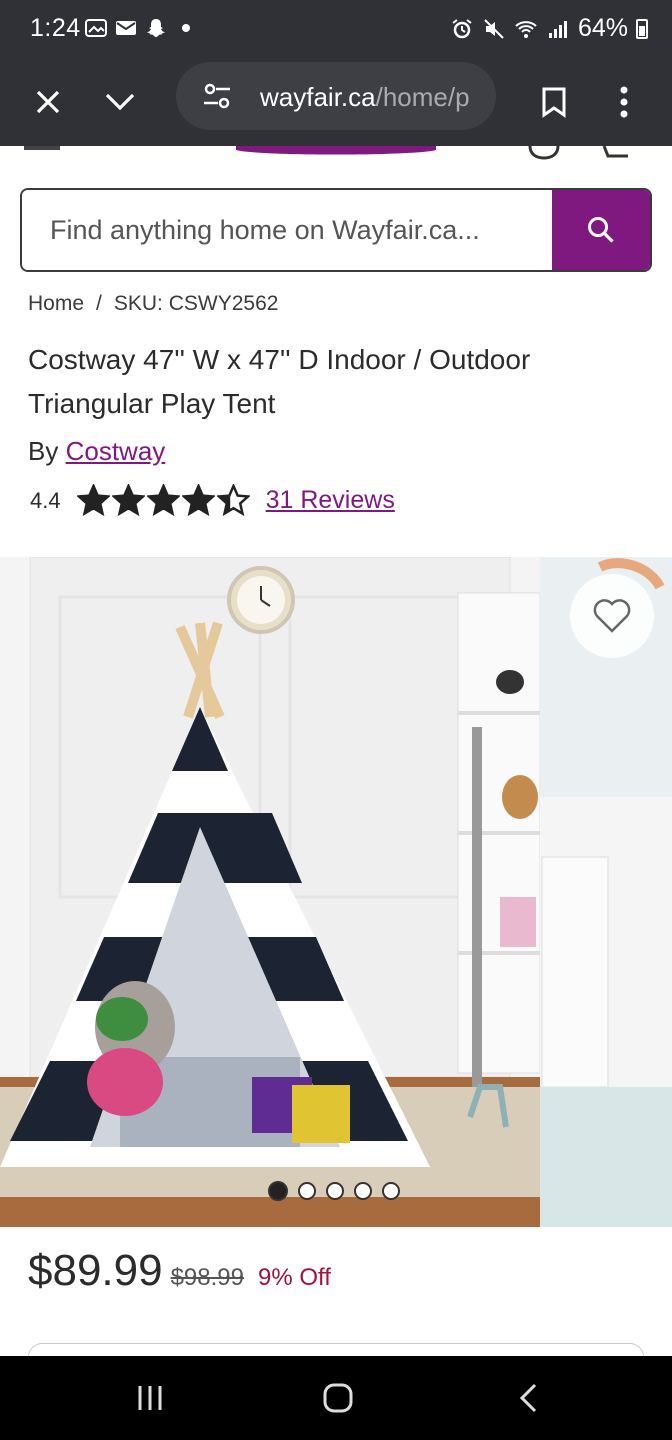 The height and width of the screenshot is (1440, 672). Describe the element at coordinates (330, 500) in the screenshot. I see `reviews-link: 31 Reviews` at that location.